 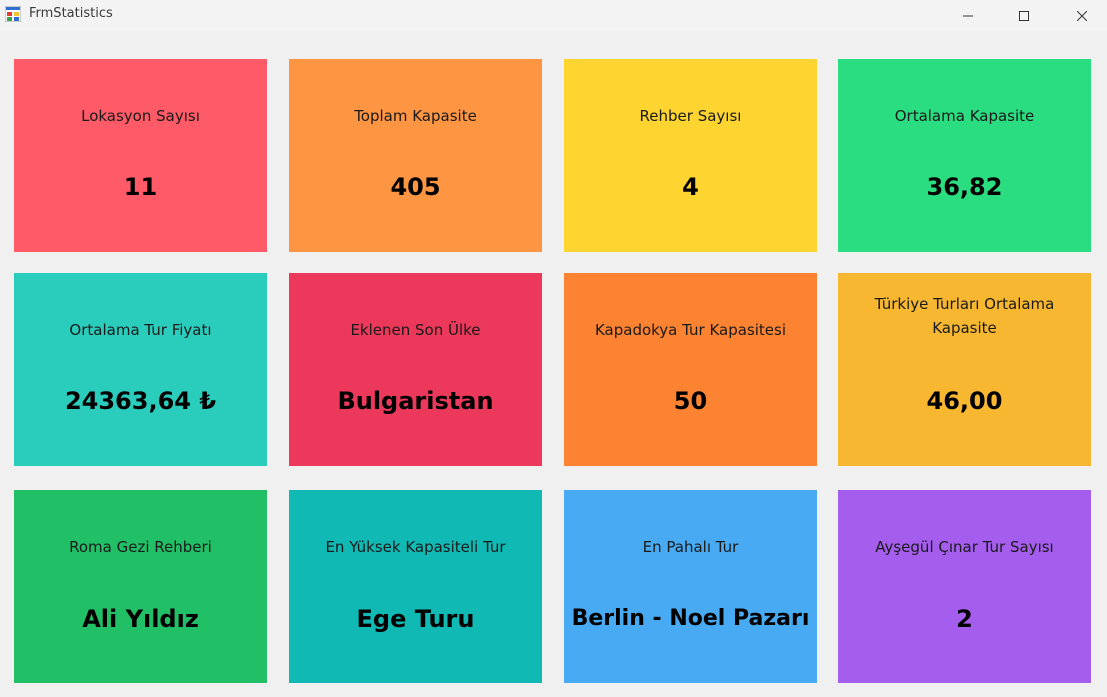 What do you see at coordinates (415, 547) in the screenshot?
I see `tile-label: En Yüksek Kapasiteli Tur` at bounding box center [415, 547].